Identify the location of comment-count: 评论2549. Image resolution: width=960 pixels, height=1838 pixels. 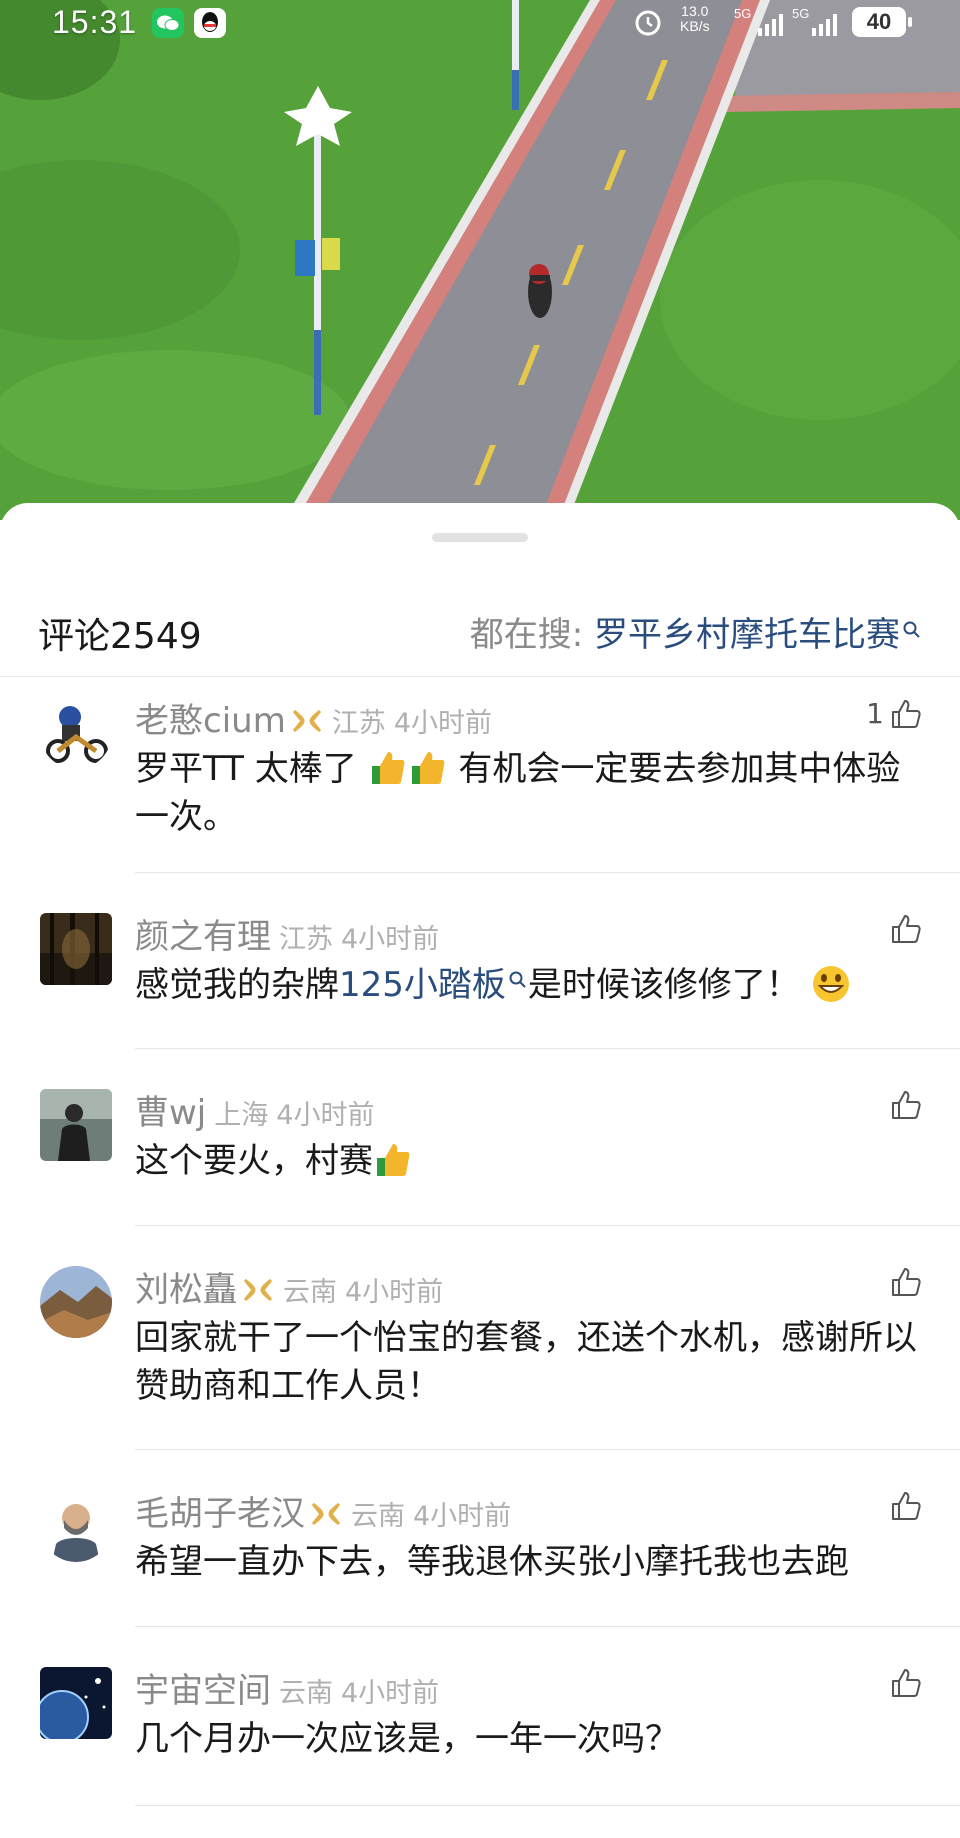
(120, 633).